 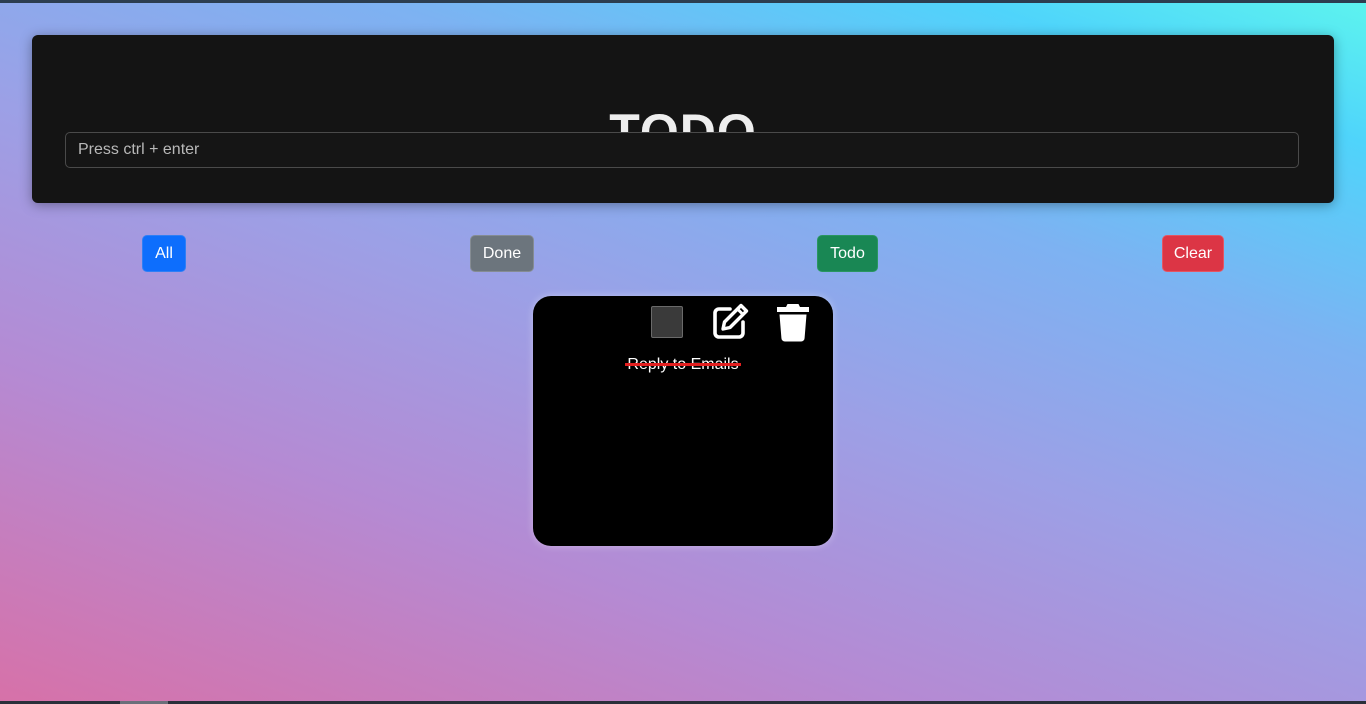 What do you see at coordinates (1193, 253) in the screenshot?
I see `clear-button: Clear` at bounding box center [1193, 253].